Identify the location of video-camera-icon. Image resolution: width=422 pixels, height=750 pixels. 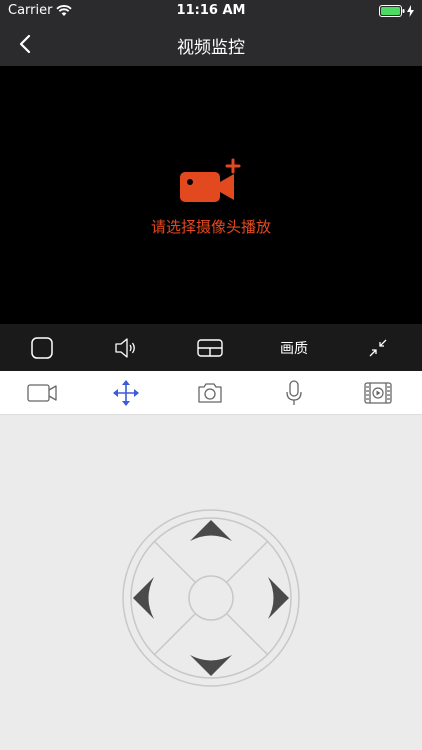
(42, 393).